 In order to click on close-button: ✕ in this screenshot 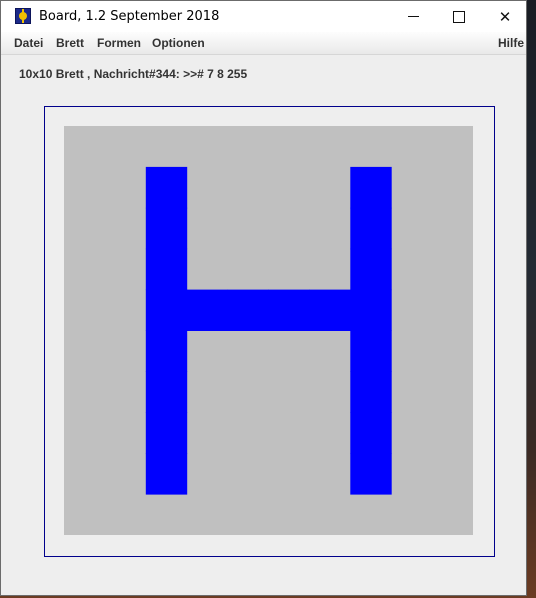, I will do `click(505, 16)`.